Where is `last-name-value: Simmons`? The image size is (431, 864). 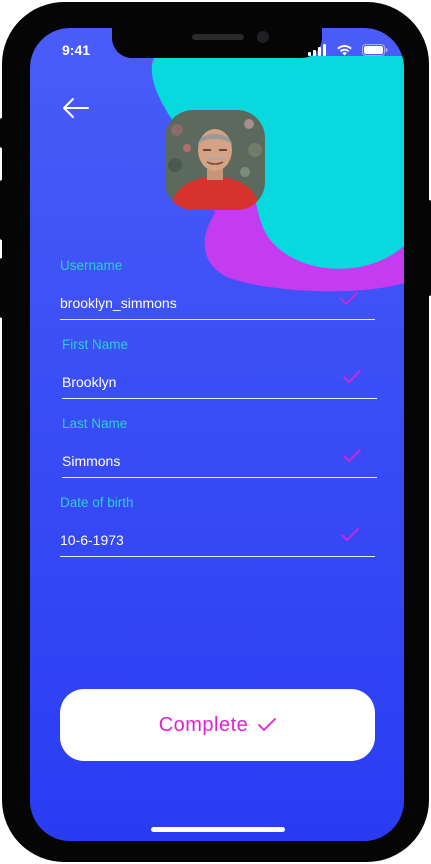 last-name-value: Simmons is located at coordinates (91, 461).